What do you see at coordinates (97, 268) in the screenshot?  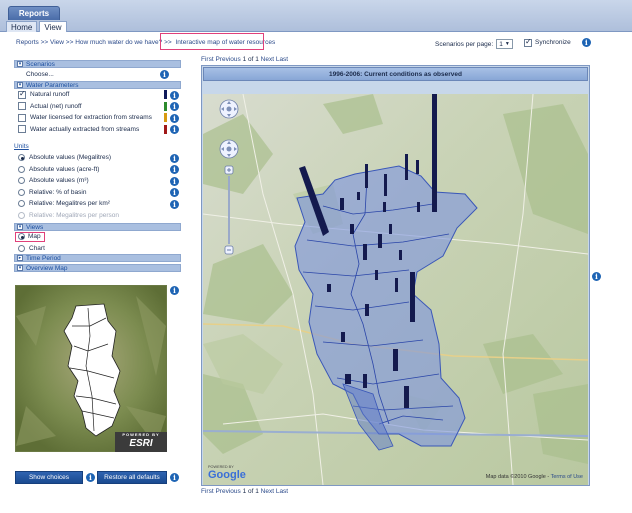 I see `section-header-overview-map: ▾ Overview Map` at bounding box center [97, 268].